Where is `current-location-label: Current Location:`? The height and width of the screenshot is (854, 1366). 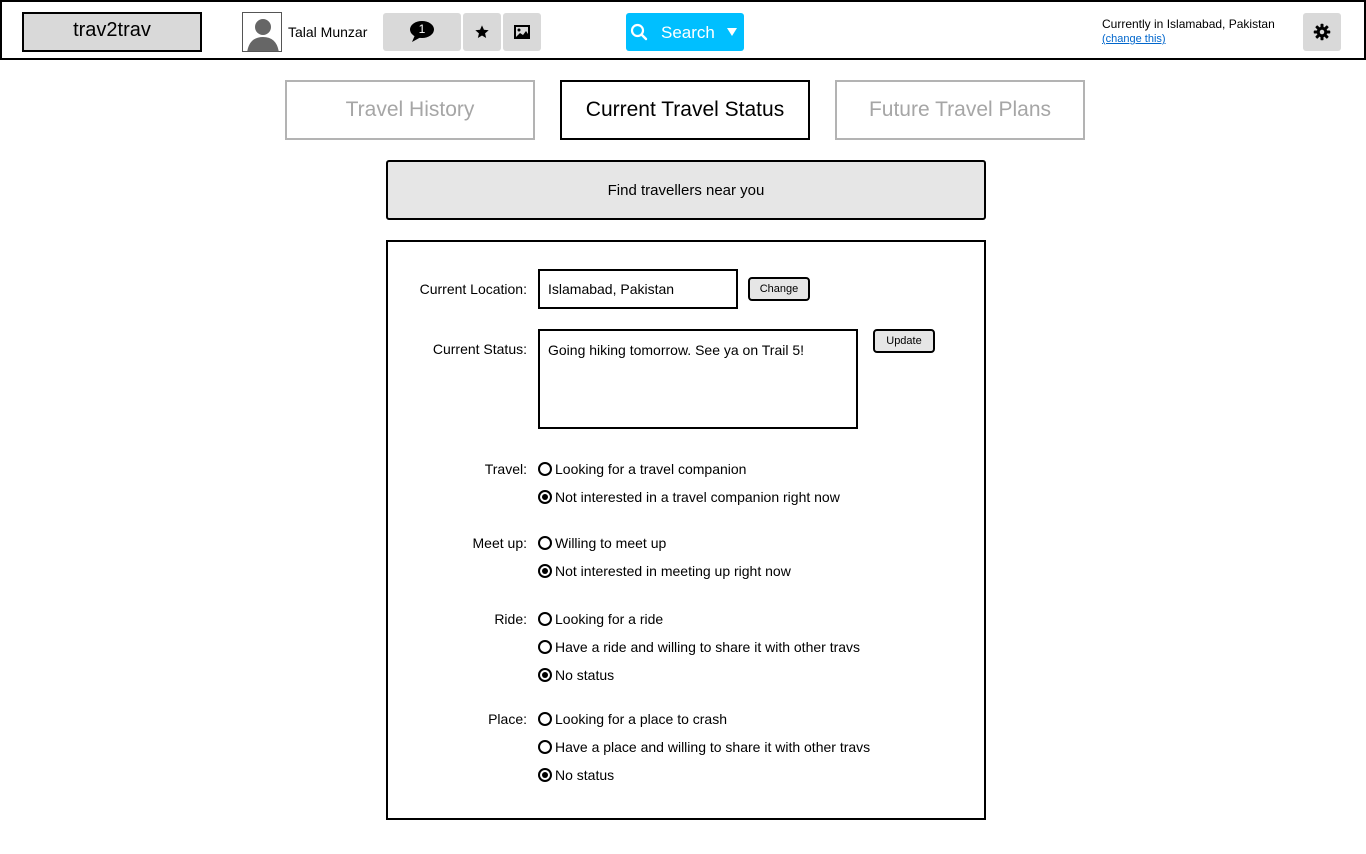 current-location-label: Current Location: is located at coordinates (473, 289).